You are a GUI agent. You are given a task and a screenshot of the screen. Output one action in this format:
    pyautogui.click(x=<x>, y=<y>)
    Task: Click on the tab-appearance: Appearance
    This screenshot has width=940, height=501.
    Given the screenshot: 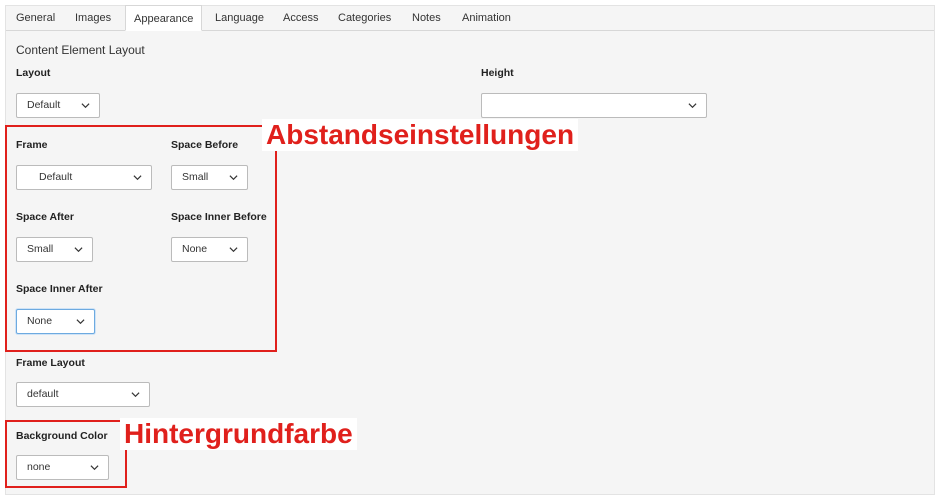 What is the action you would take?
    pyautogui.click(x=164, y=18)
    